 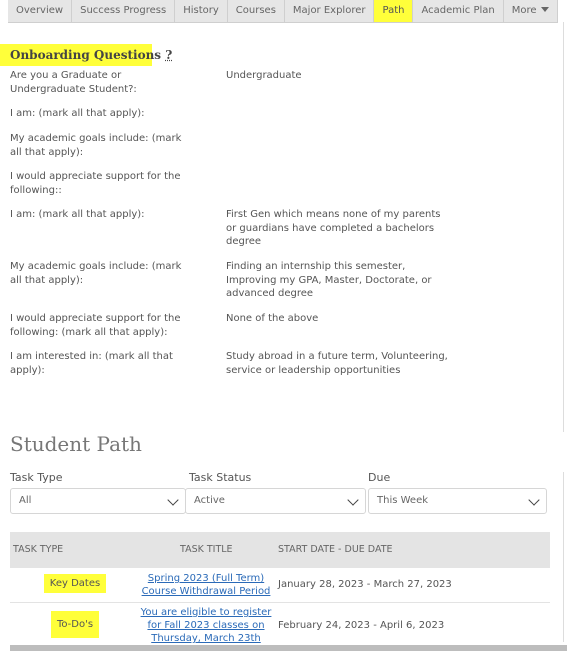 I want to click on tab-academic-plan: Academic Plan, so click(x=458, y=11).